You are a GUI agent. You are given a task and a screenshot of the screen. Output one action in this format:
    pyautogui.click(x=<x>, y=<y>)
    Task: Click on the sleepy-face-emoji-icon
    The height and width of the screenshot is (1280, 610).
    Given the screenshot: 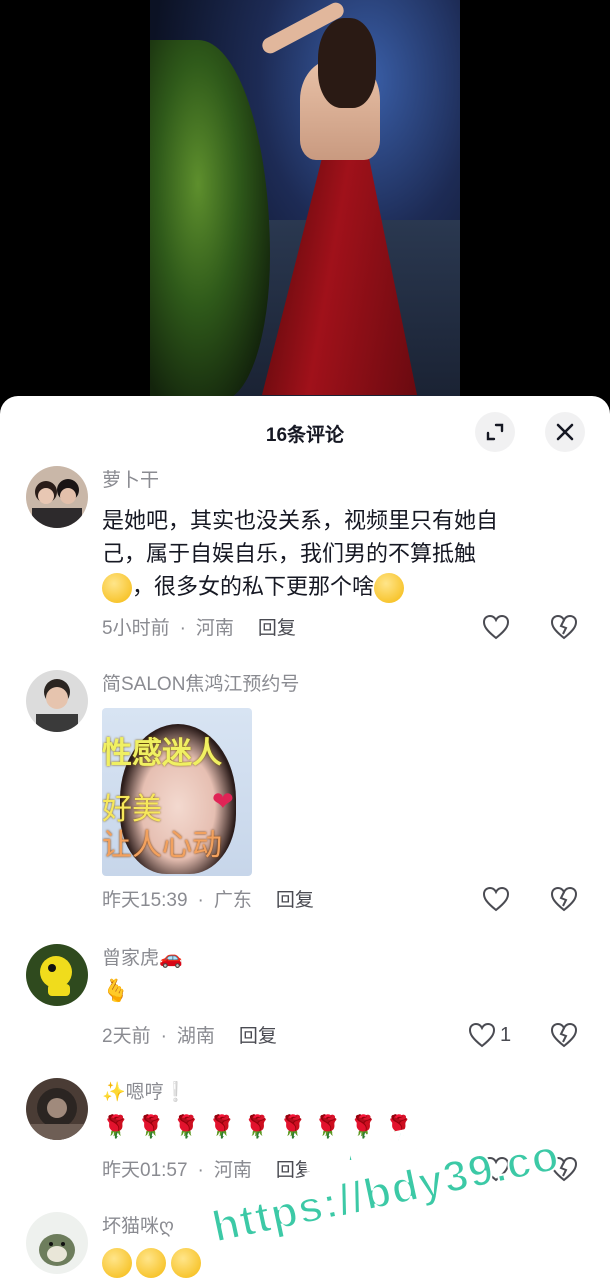 What is the action you would take?
    pyautogui.click(x=389, y=588)
    